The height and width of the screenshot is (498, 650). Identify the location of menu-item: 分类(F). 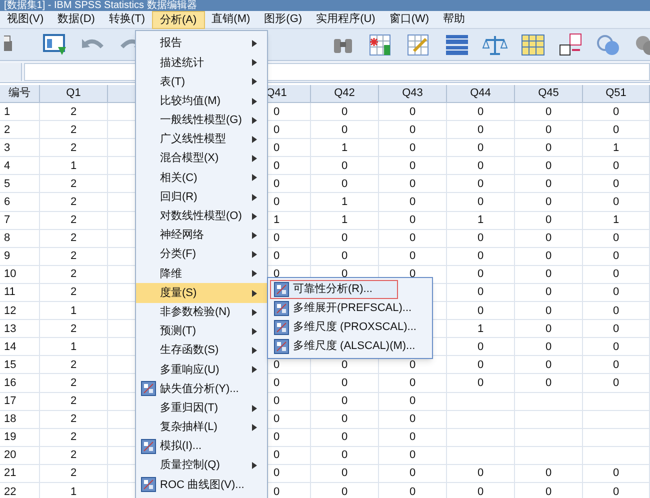
(201, 254).